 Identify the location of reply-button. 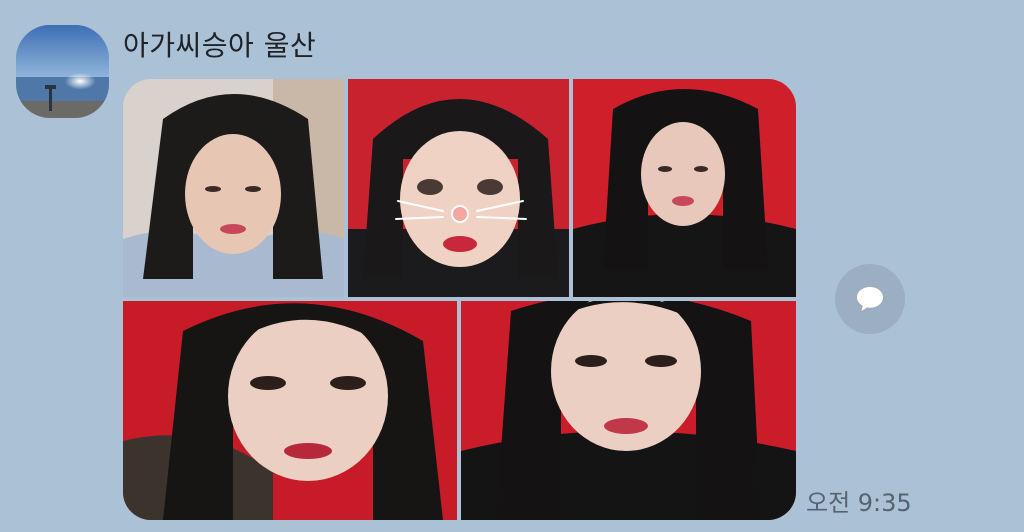
(870, 299).